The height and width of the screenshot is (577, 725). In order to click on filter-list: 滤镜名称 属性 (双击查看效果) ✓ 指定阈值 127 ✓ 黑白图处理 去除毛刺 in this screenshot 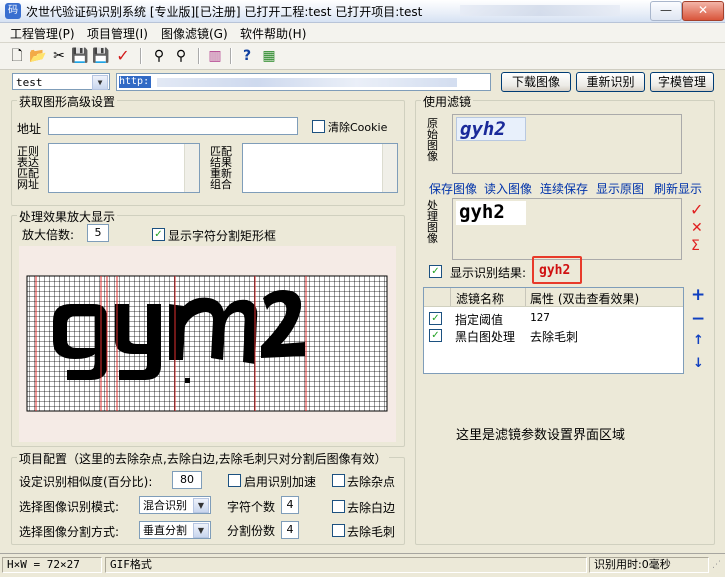, I will do `click(553, 330)`.